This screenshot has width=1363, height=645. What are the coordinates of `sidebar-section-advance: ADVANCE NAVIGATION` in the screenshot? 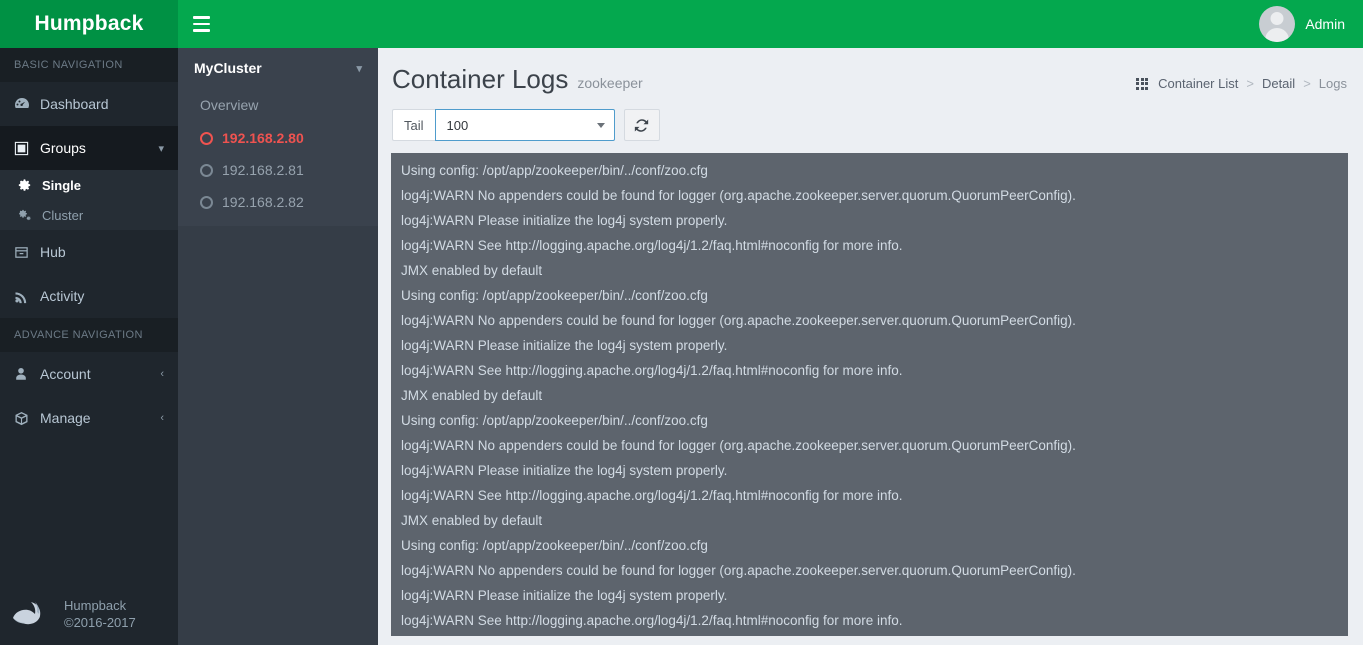 It's located at (89, 335).